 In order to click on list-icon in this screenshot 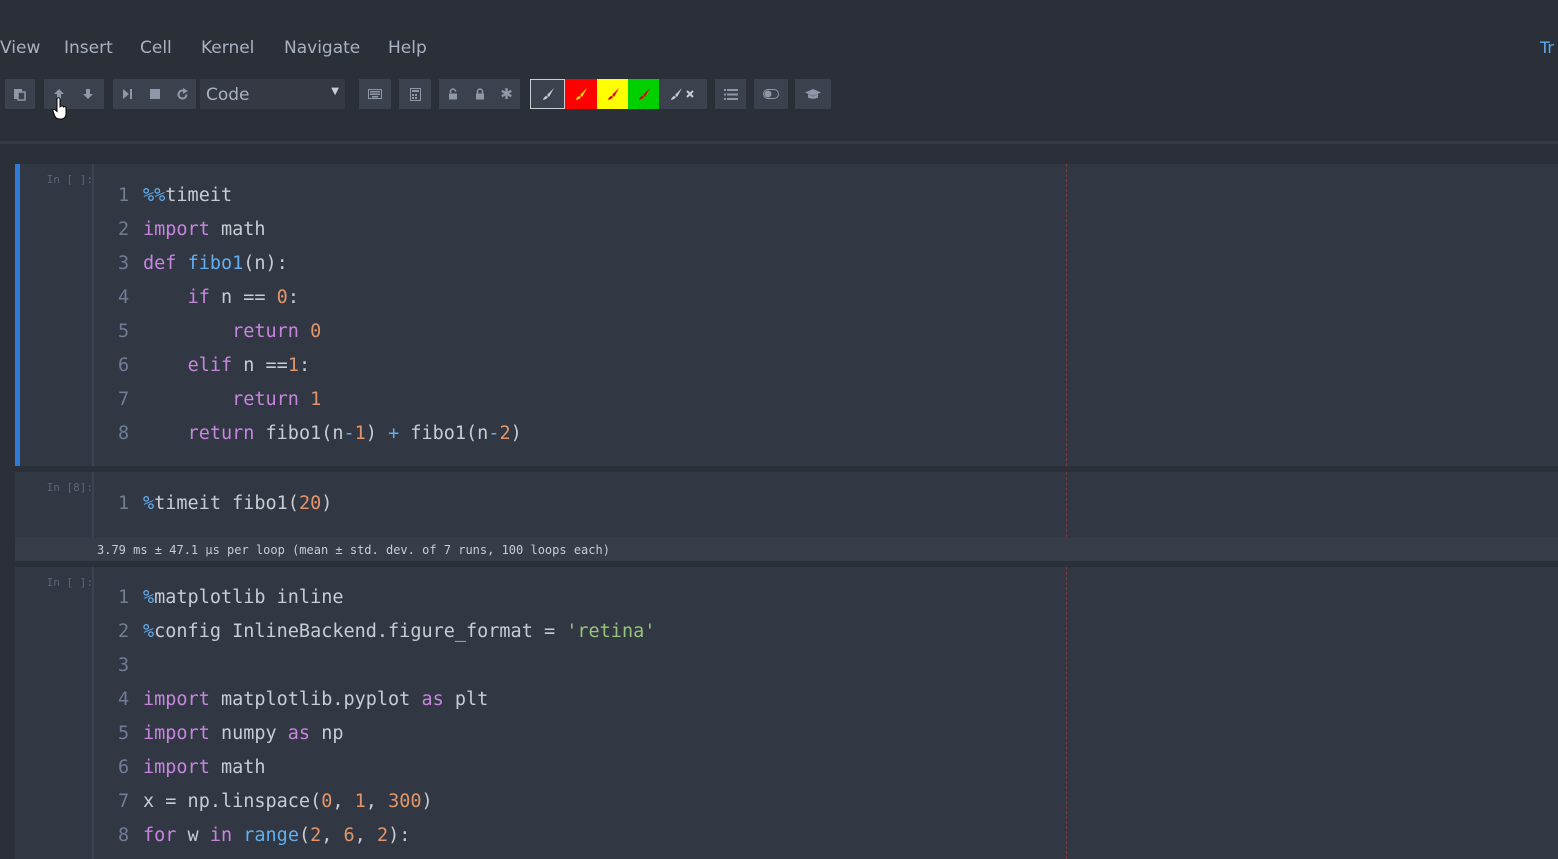, I will do `click(730, 94)`.